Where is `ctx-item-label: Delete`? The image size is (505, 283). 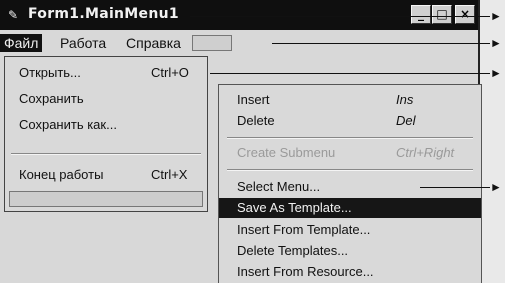
ctx-item-label: Delete is located at coordinates (256, 120).